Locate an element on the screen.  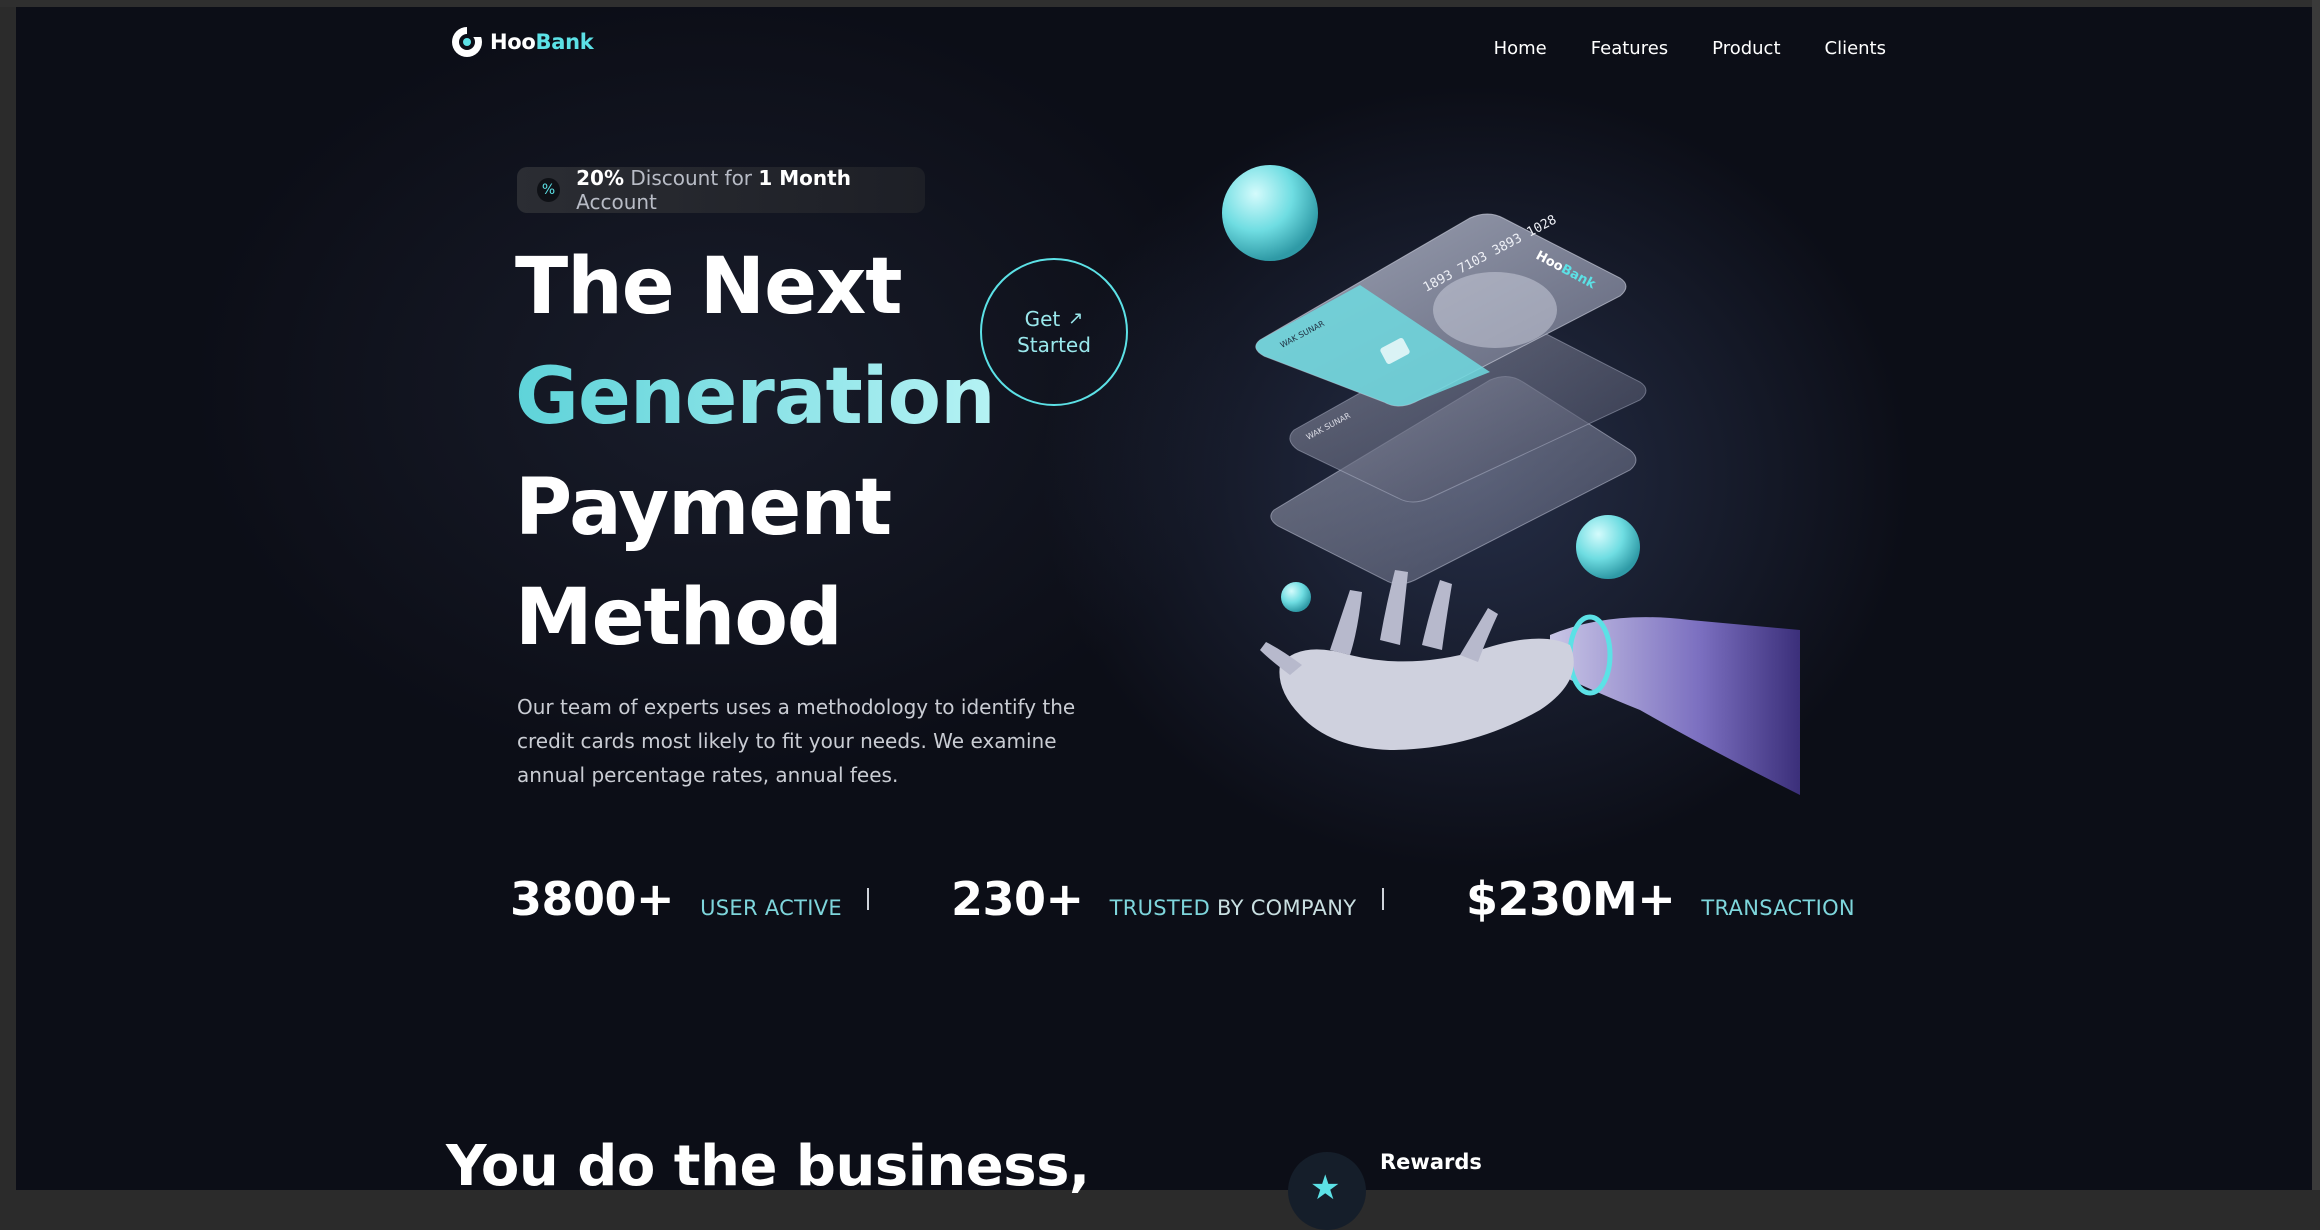
hero-title-line4: Method is located at coordinates (679, 618).